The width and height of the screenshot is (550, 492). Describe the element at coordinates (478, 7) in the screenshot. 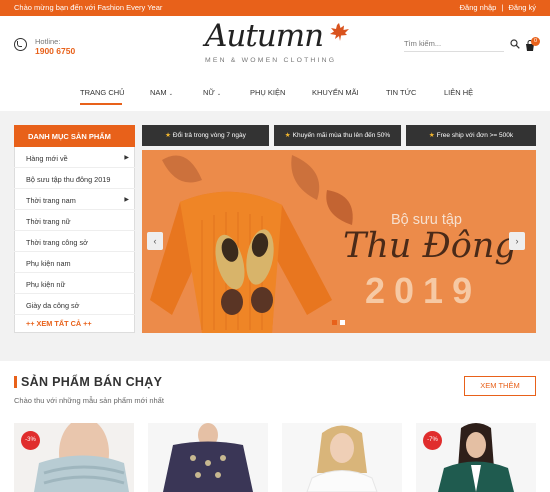

I see `login-link: Đăng nhập` at that location.